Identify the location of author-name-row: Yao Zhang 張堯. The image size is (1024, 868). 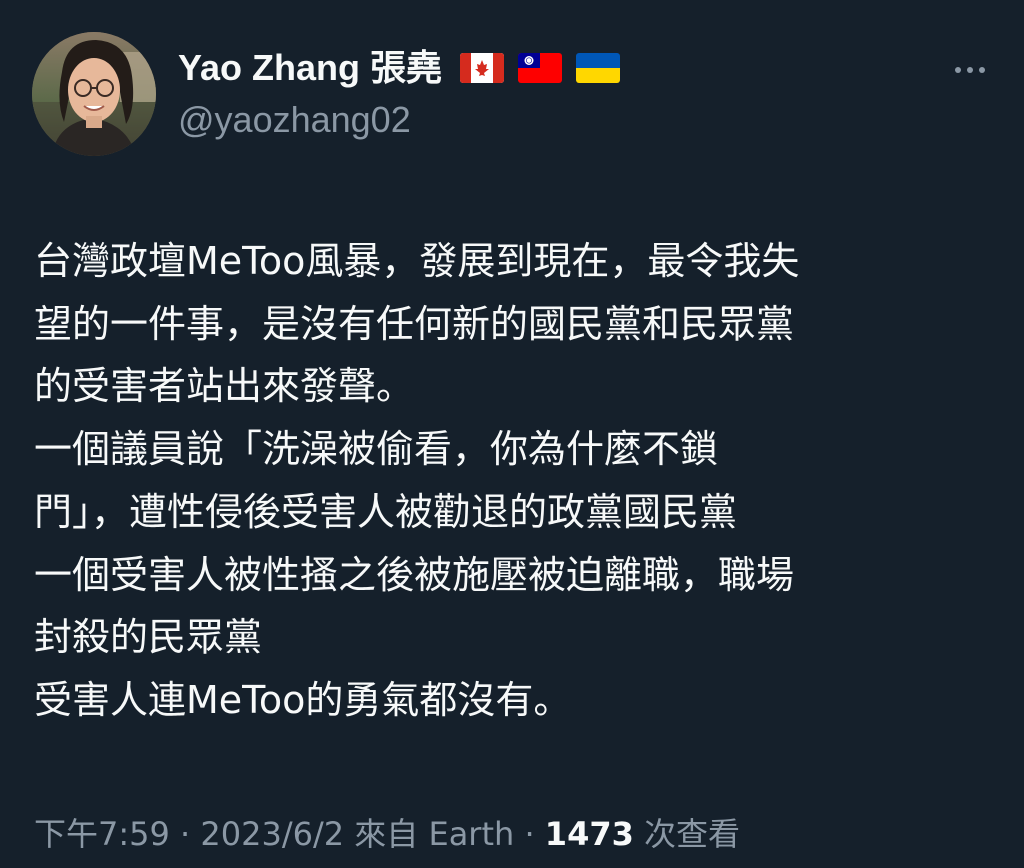
(399, 68).